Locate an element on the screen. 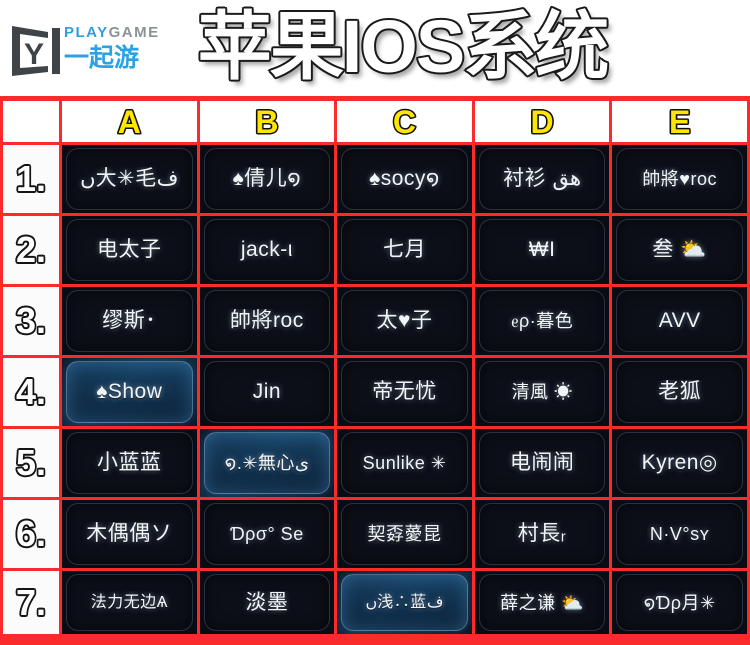 The height and width of the screenshot is (645, 750). cell-e7-text: ໑Ɗρ月✳ is located at coordinates (679, 602).